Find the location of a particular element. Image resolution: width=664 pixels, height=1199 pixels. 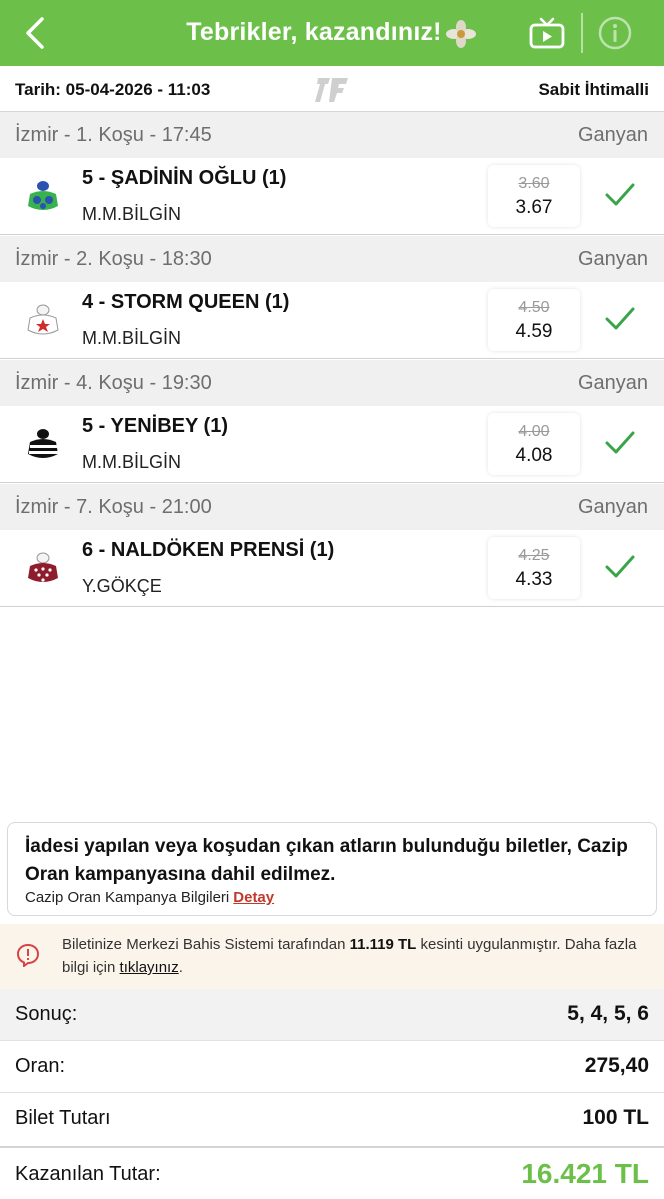

odds-box: 3.60 3.67 is located at coordinates (534, 196).